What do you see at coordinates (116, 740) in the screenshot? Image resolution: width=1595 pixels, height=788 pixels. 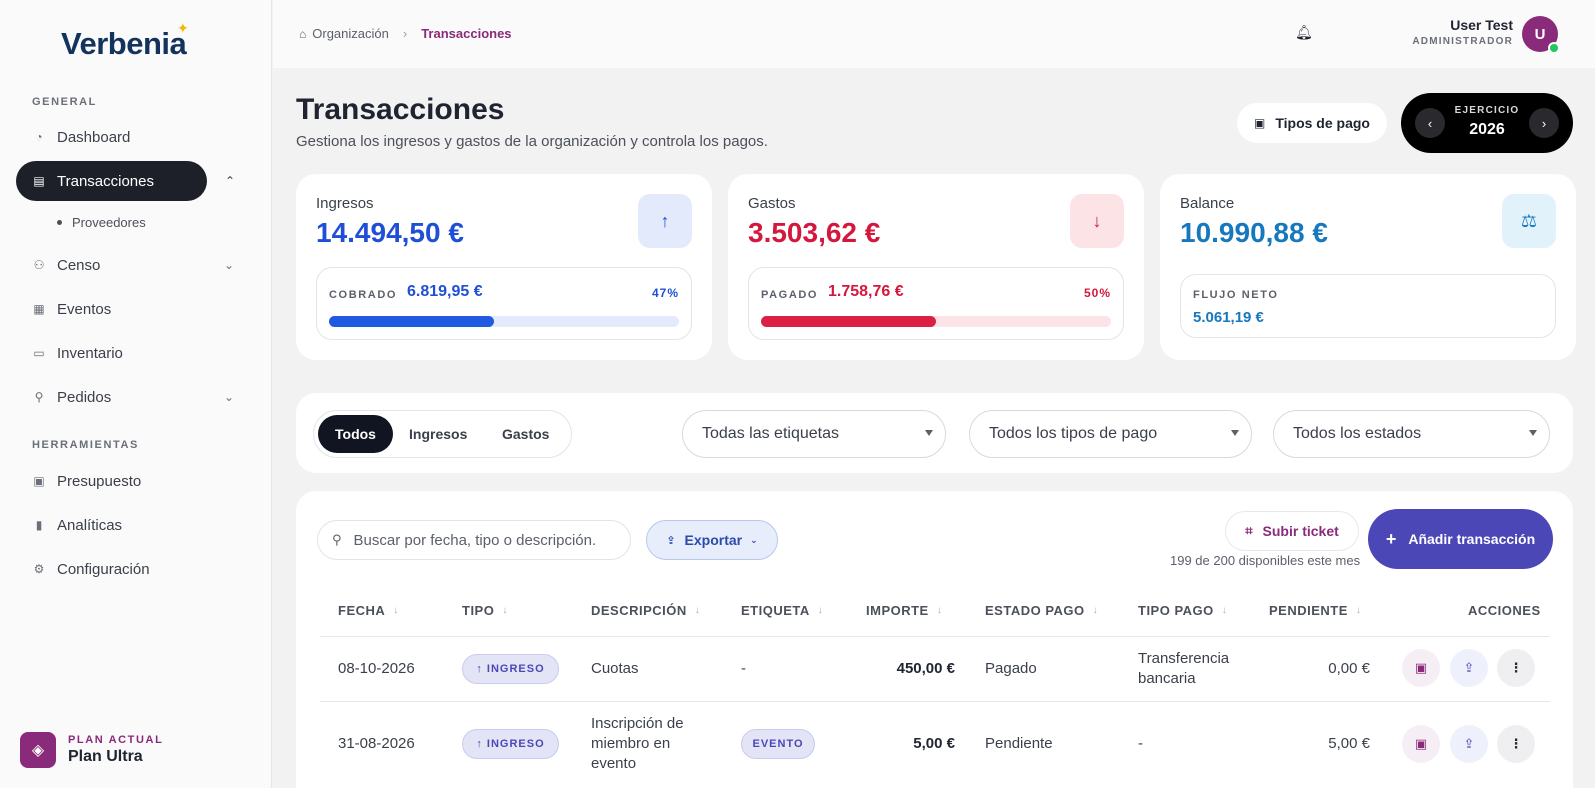 I see `plan-label: PLAN ACTUAL` at bounding box center [116, 740].